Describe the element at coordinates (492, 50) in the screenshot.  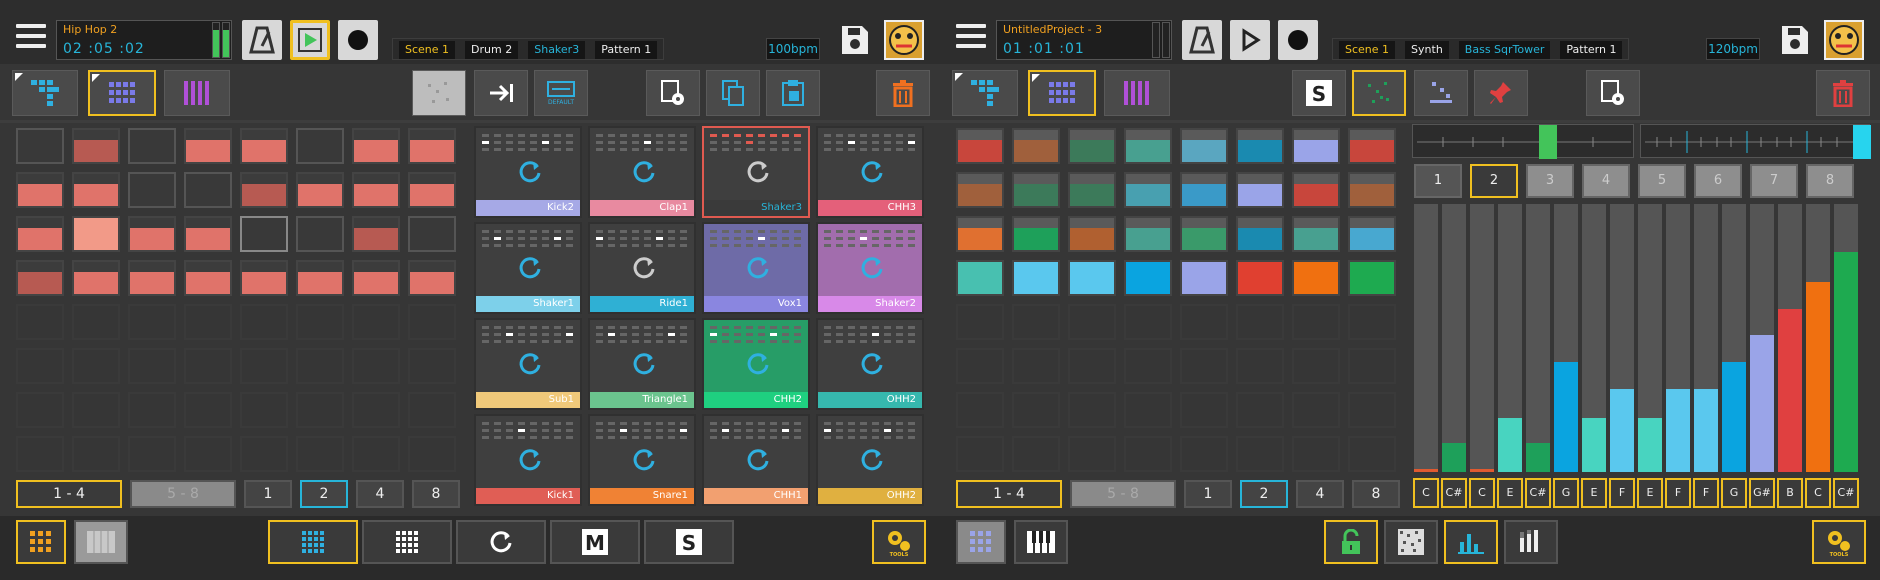
I see `crumb-instrument: Drum 2` at that location.